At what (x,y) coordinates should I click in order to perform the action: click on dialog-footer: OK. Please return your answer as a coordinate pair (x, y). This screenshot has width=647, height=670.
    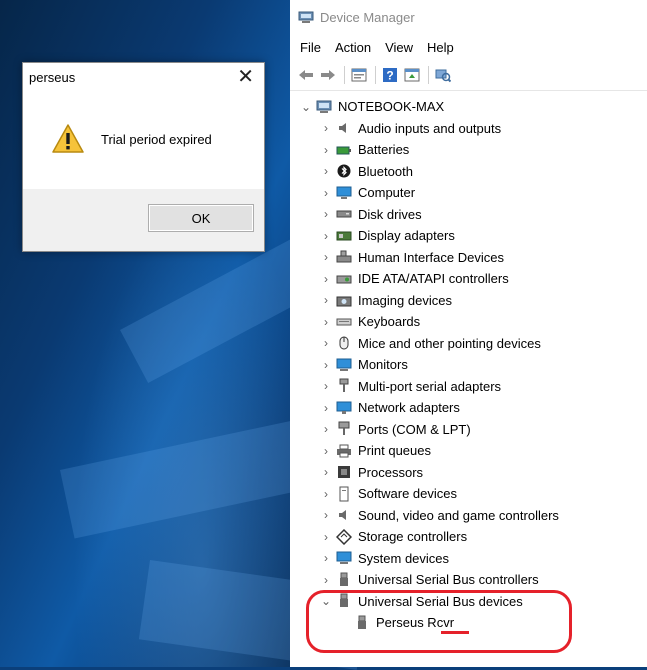
    Looking at the image, I should click on (143, 220).